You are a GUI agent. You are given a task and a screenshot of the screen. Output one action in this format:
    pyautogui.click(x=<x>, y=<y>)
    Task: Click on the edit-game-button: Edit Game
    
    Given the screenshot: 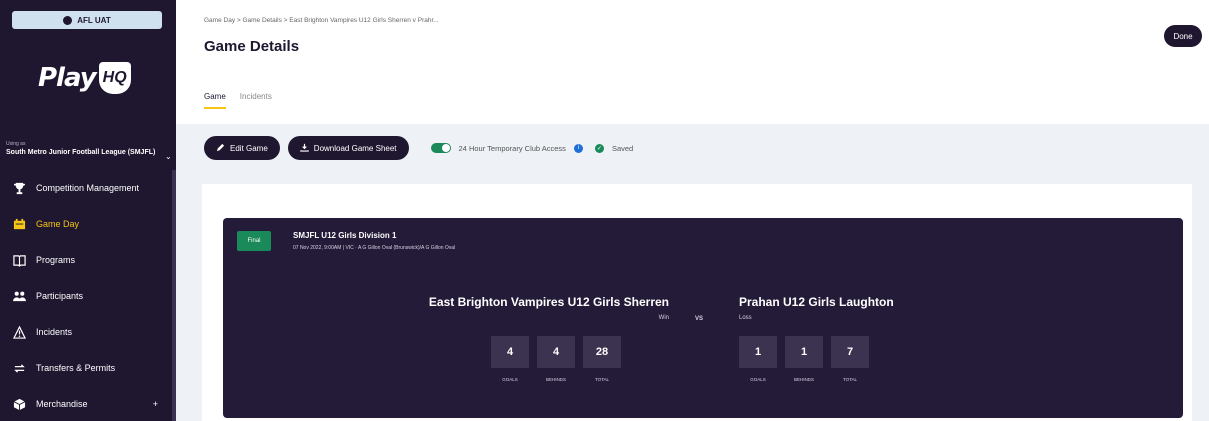 What is the action you would take?
    pyautogui.click(x=242, y=148)
    